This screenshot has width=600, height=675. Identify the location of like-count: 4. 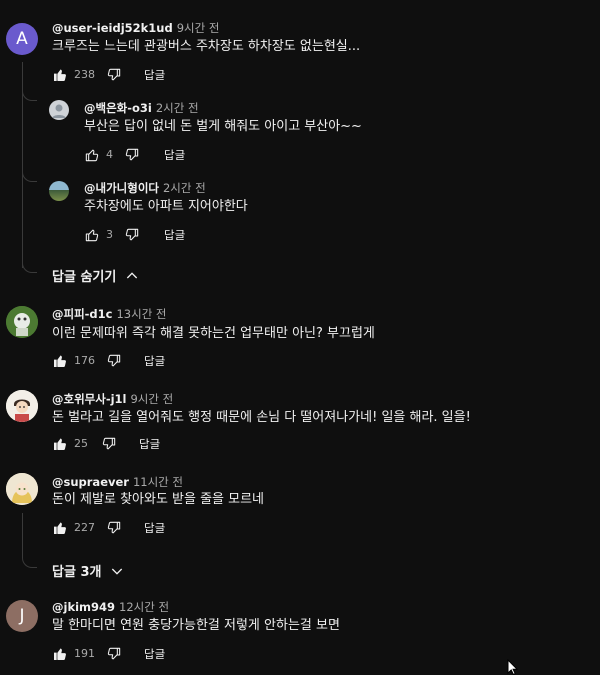
(109, 154).